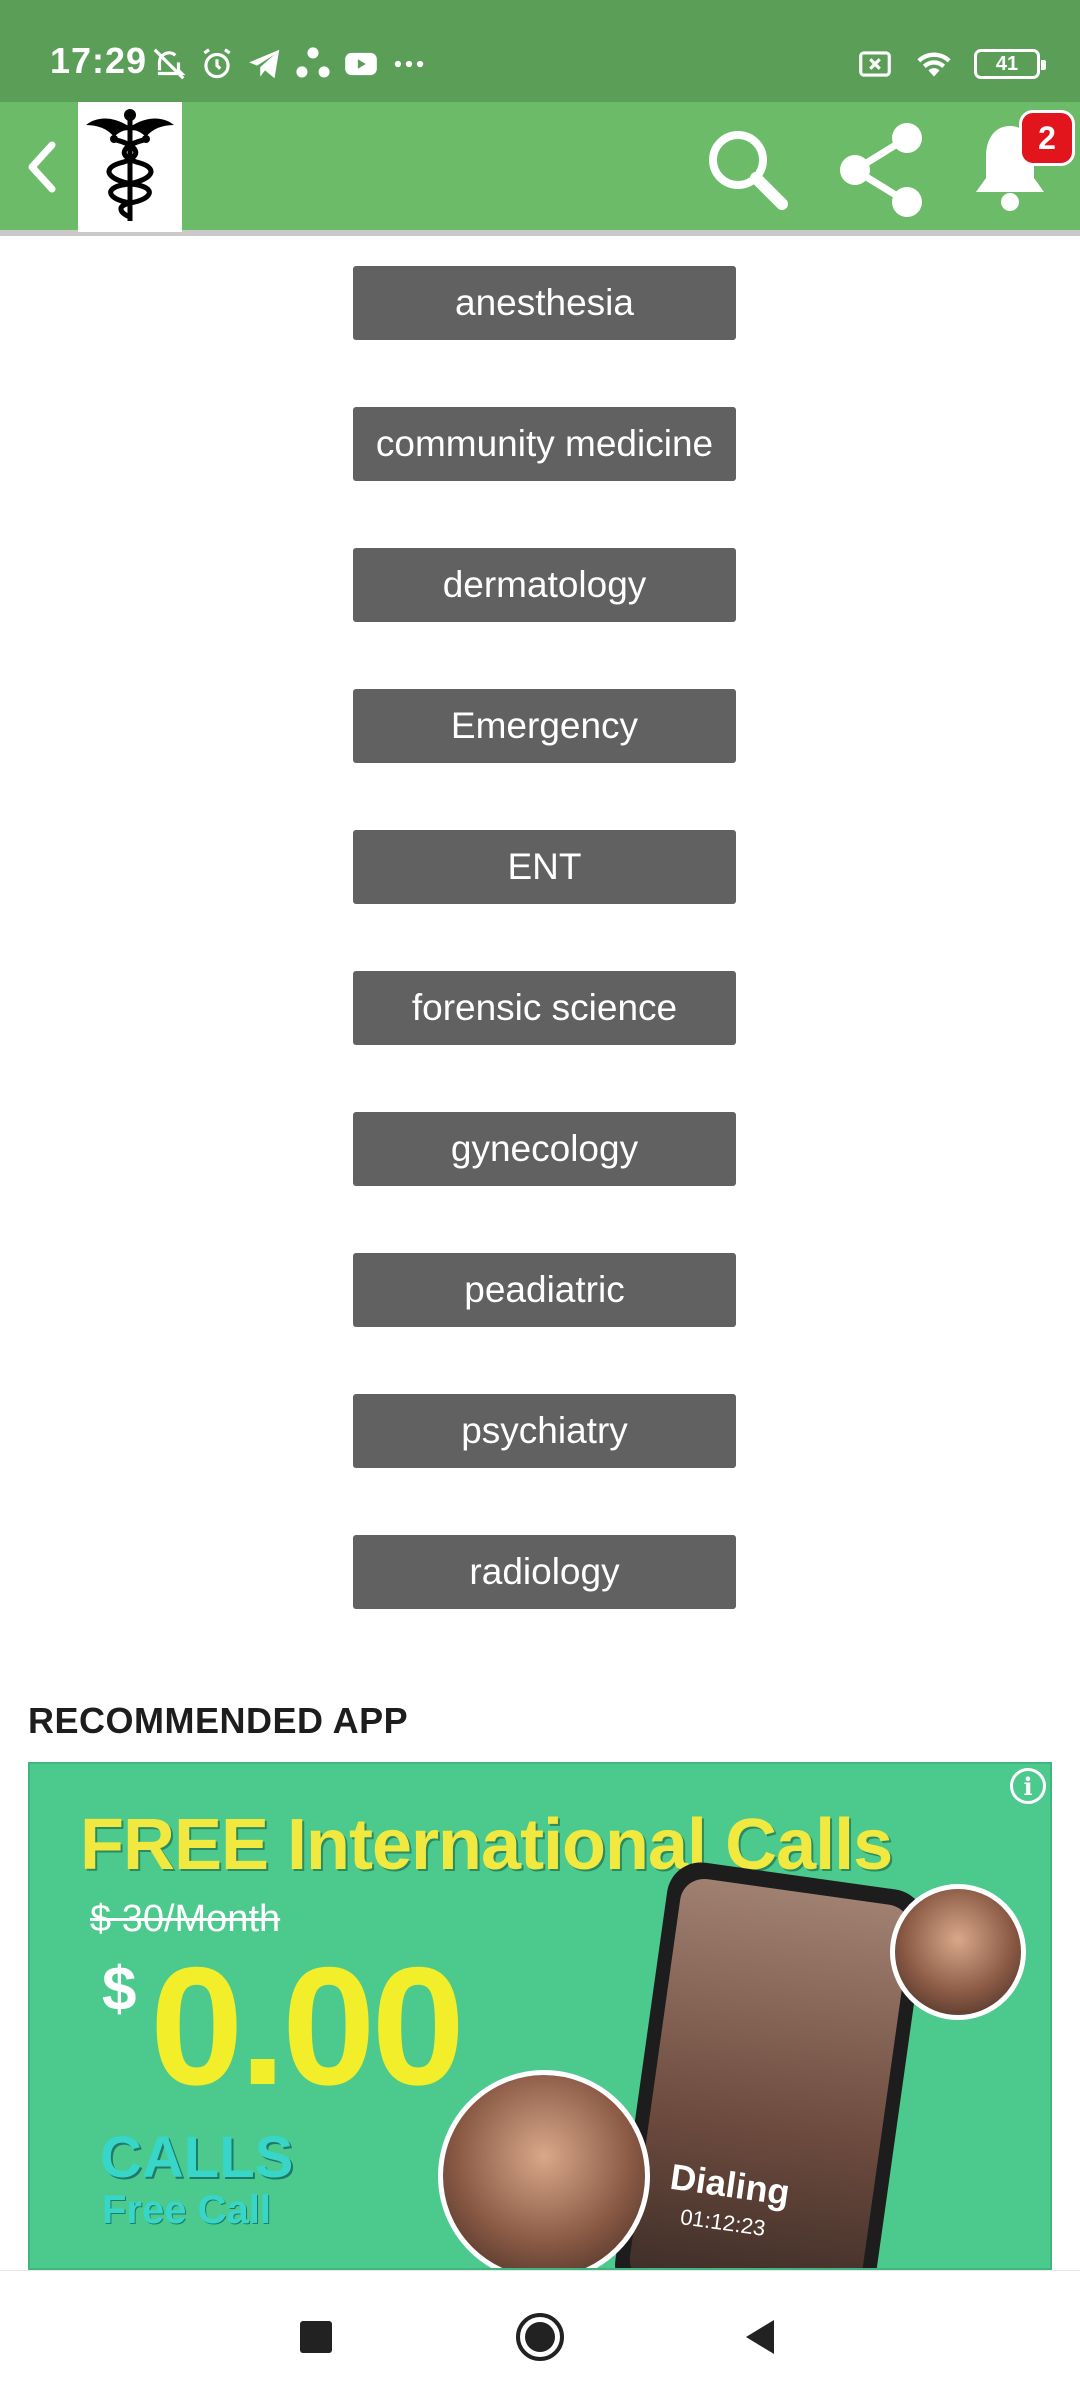 Image resolution: width=1080 pixels, height=2400 pixels. I want to click on caduceus-logo, so click(130, 165).